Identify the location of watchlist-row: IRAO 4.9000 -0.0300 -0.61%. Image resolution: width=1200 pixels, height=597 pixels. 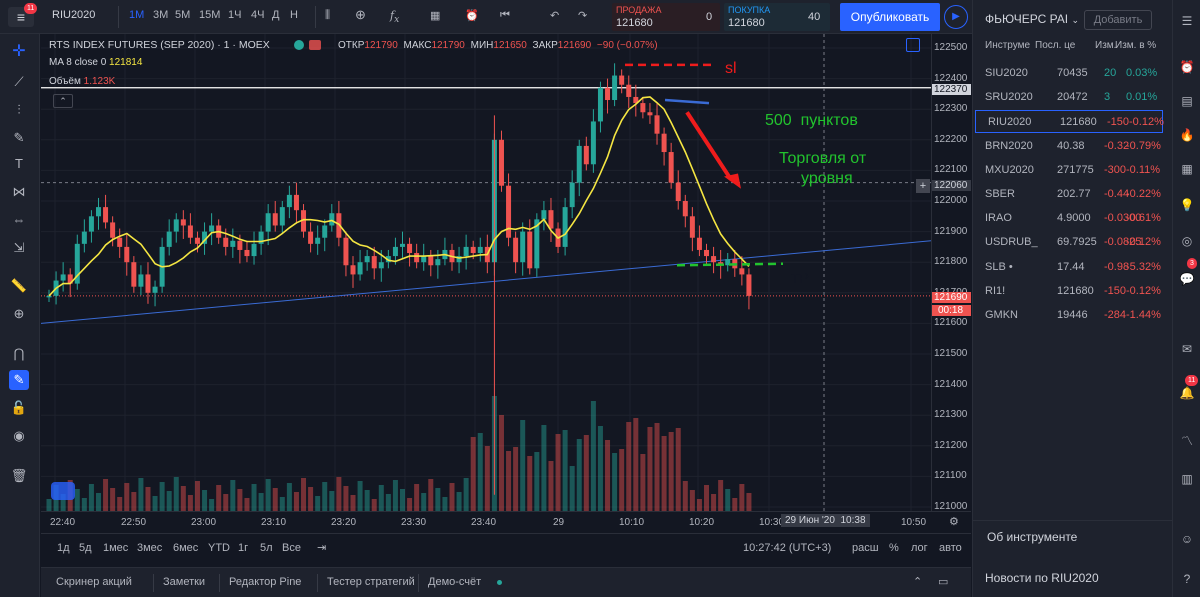
(1072, 218).